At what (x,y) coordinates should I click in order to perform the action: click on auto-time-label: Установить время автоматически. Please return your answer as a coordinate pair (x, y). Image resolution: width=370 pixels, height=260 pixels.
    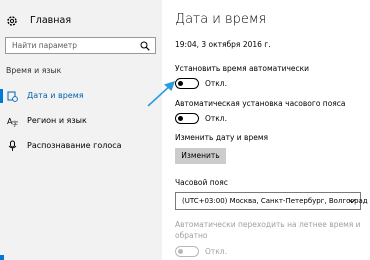
    Looking at the image, I should click on (242, 68).